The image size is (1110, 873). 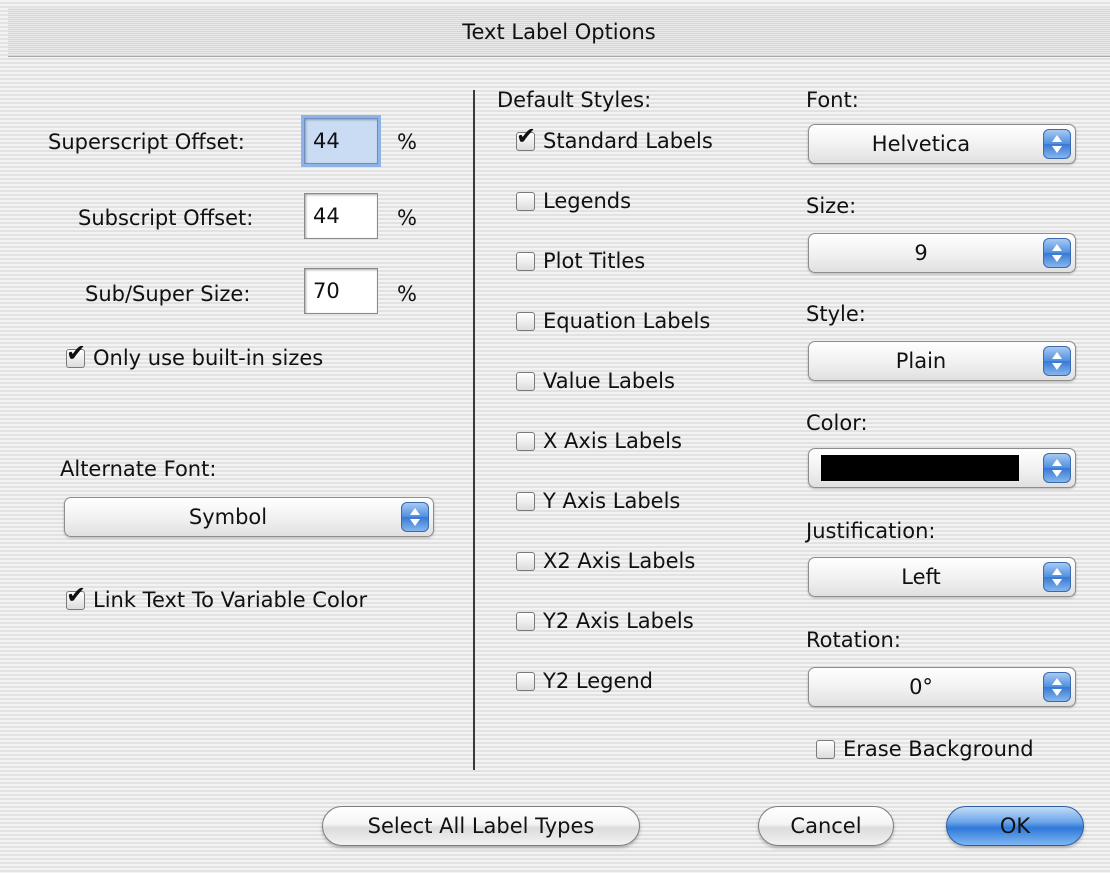 I want to click on subscript-percent-label: %, so click(x=407, y=218).